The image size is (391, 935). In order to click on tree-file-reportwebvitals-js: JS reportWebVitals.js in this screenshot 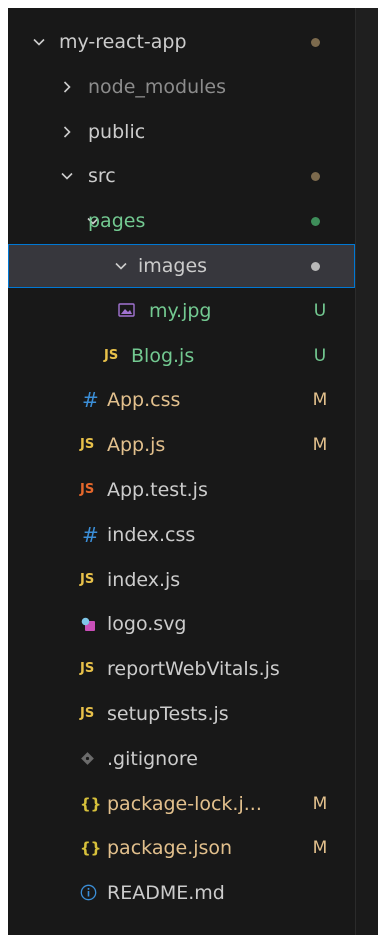, I will do `click(181, 669)`.